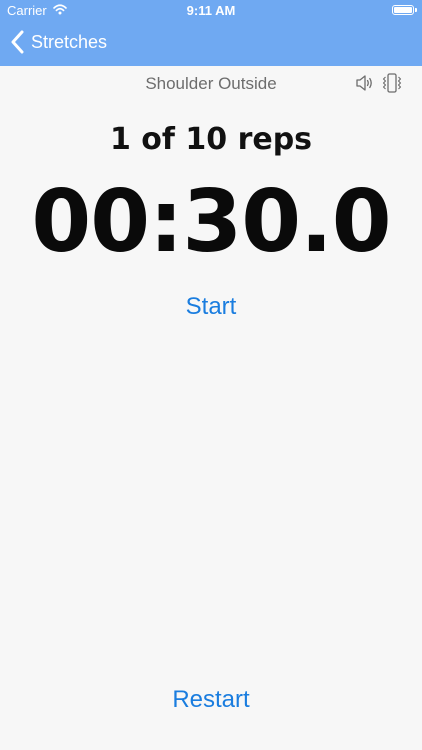  I want to click on speaker-icon, so click(365, 83).